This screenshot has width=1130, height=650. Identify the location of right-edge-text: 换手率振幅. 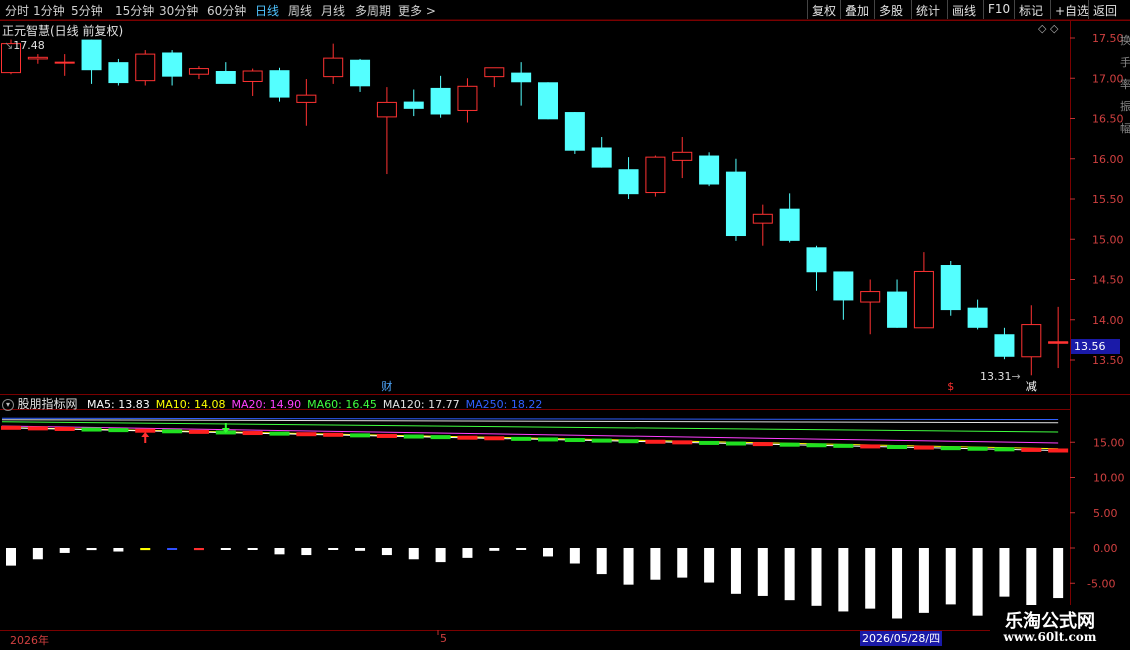
(1125, 84).